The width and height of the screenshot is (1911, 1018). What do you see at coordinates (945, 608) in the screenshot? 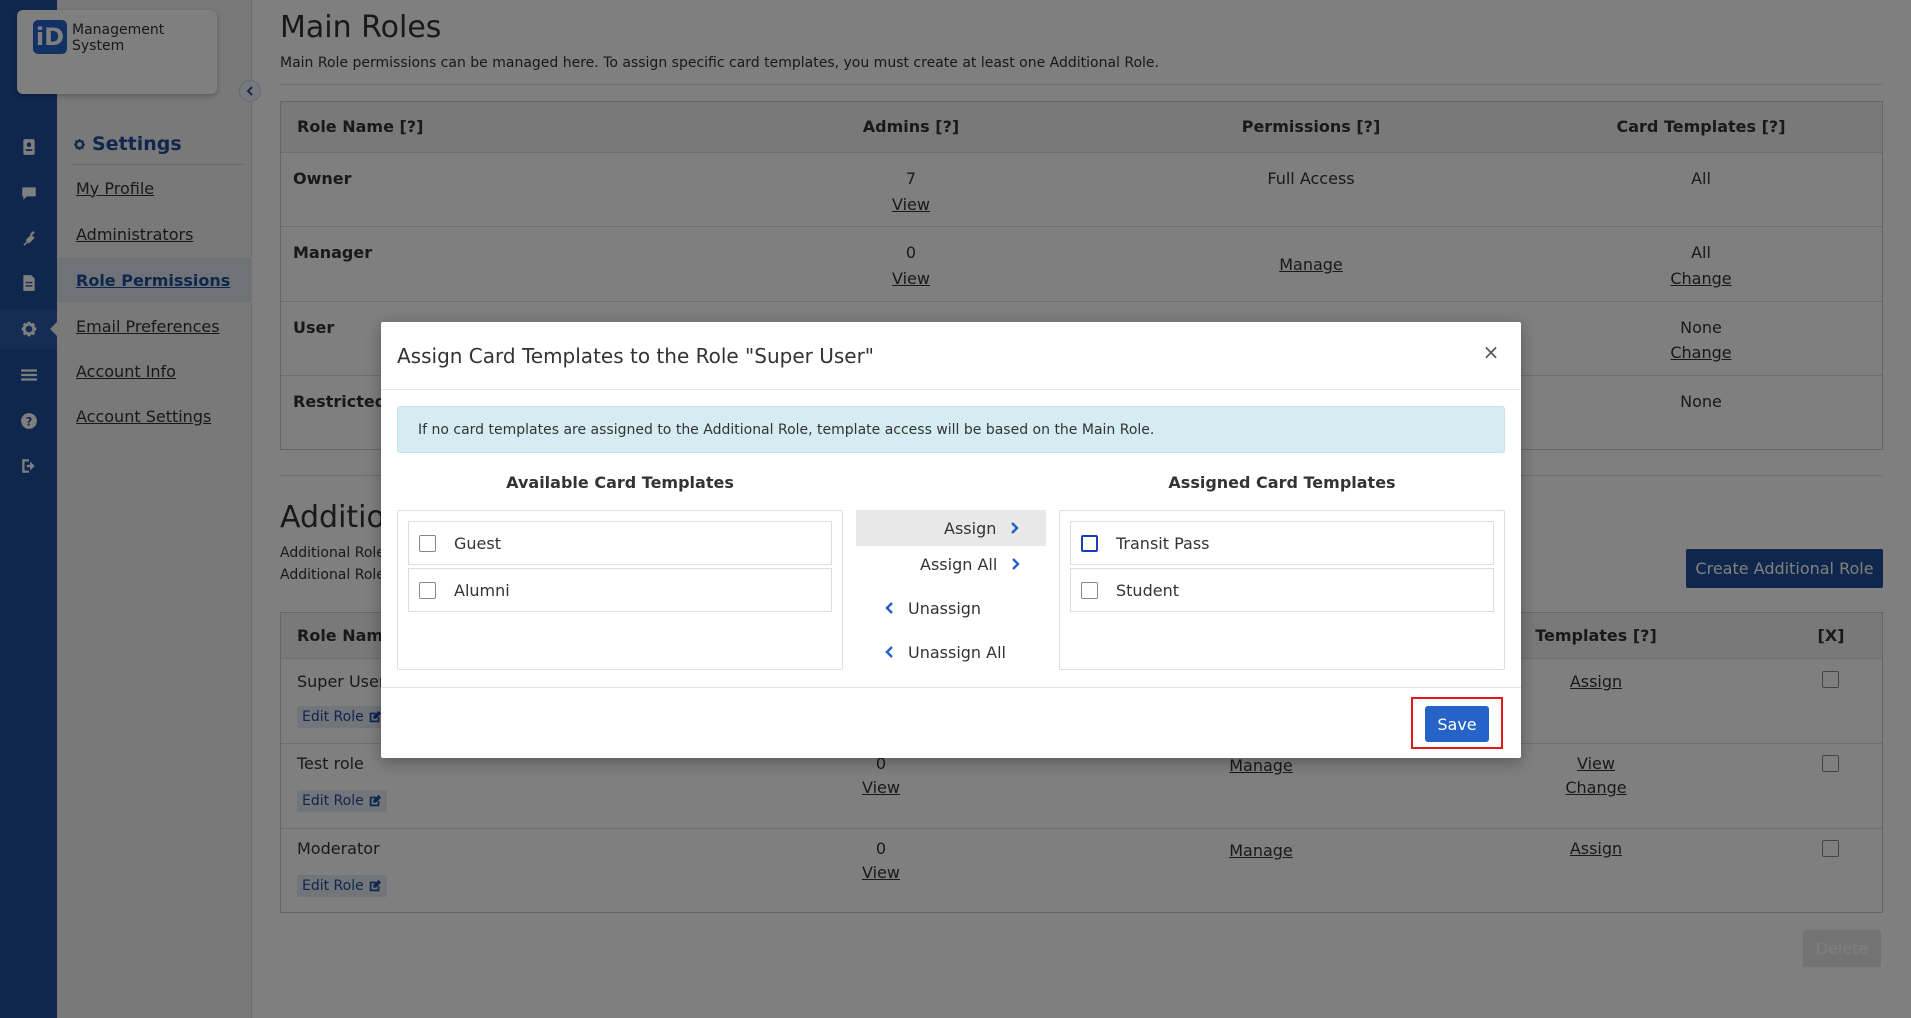
I see `unassign-label: Unassign` at bounding box center [945, 608].